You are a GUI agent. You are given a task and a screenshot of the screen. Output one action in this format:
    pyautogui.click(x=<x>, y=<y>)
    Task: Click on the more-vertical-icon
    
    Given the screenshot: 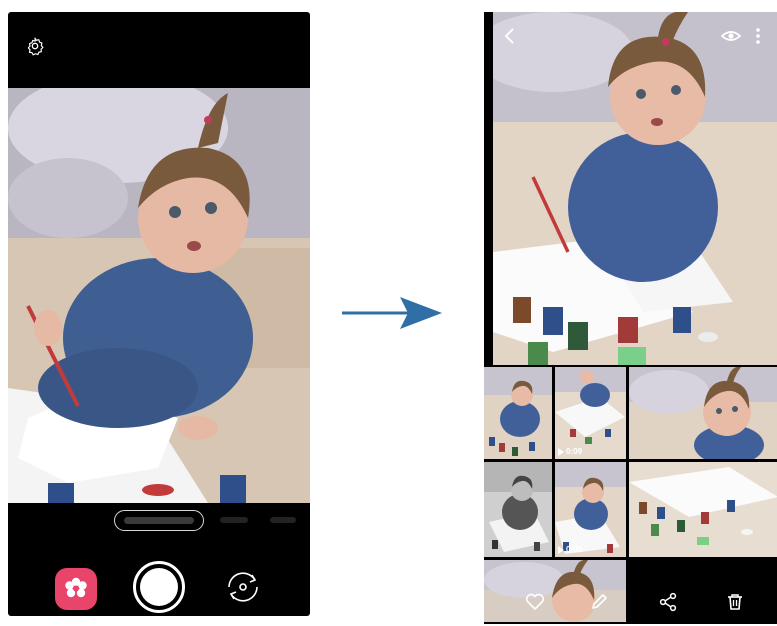 What is the action you would take?
    pyautogui.click(x=758, y=36)
    